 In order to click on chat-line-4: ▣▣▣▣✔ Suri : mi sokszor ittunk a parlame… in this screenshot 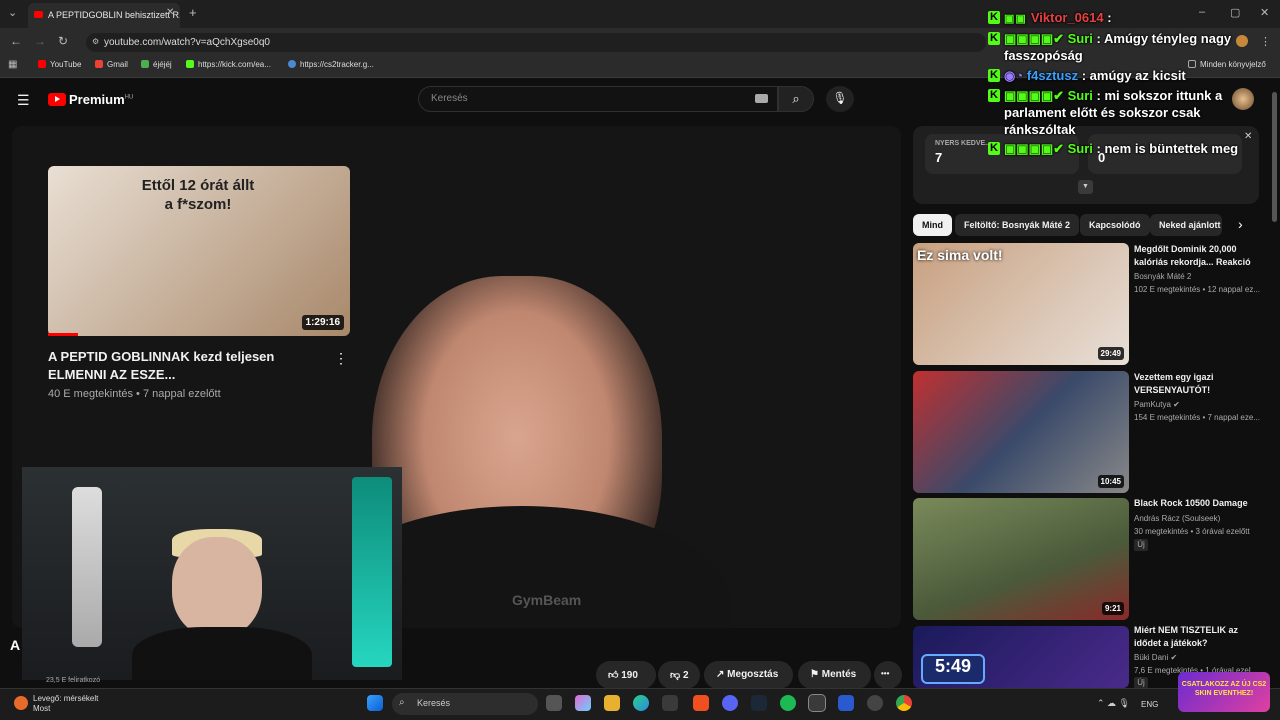, I will do `click(1124, 112)`.